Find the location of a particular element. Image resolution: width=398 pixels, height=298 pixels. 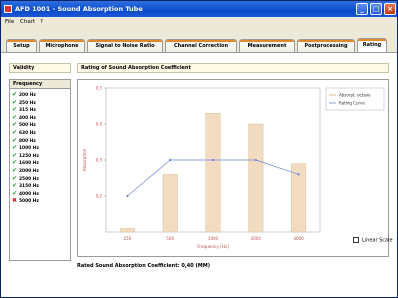

frequency-label: 3150 Hz is located at coordinates (29, 187).